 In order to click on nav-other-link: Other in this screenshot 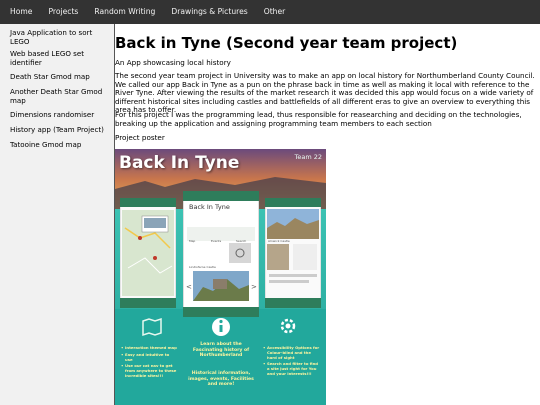, I will do `click(275, 12)`.